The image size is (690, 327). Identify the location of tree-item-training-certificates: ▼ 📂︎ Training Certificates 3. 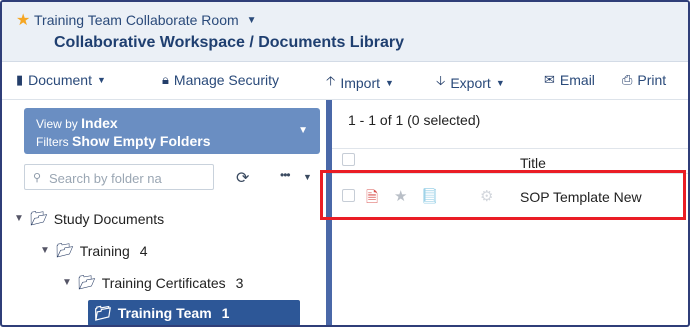
(152, 282).